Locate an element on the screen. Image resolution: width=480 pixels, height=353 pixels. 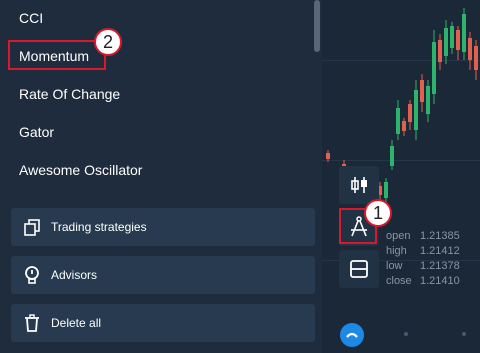
indicator-awesome-oscillator: Awesome Oscillator is located at coordinates (80, 170).